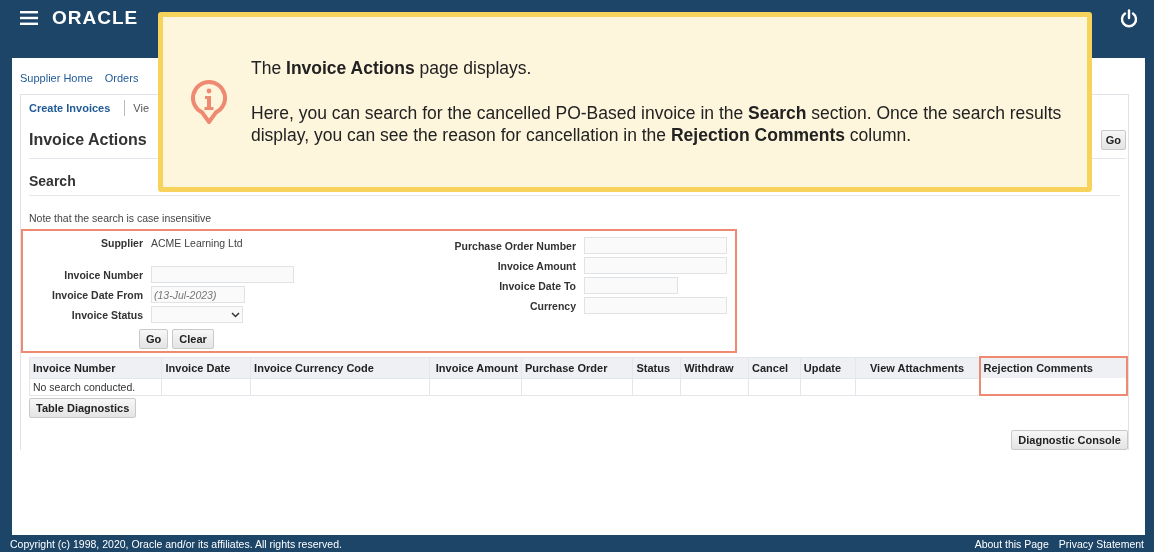 This screenshot has height=552, width=1154. What do you see at coordinates (103, 274) in the screenshot?
I see `field-label: Invoice Number` at bounding box center [103, 274].